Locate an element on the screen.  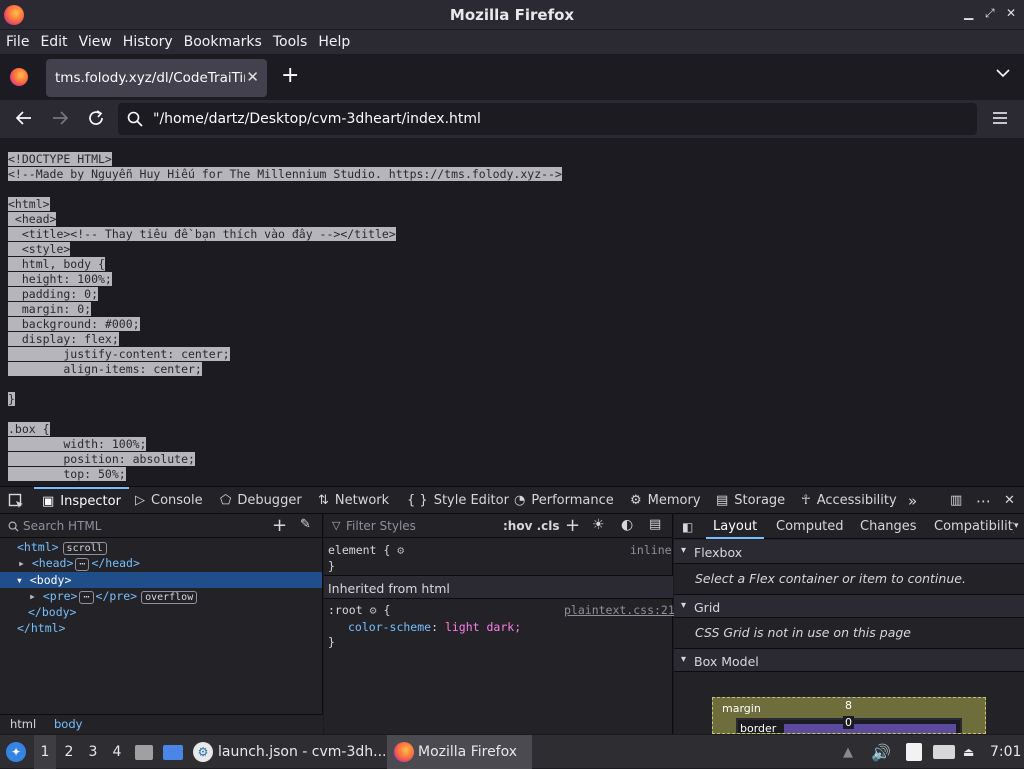
tab-debugger: ⬠ Debugger is located at coordinates (261, 500).